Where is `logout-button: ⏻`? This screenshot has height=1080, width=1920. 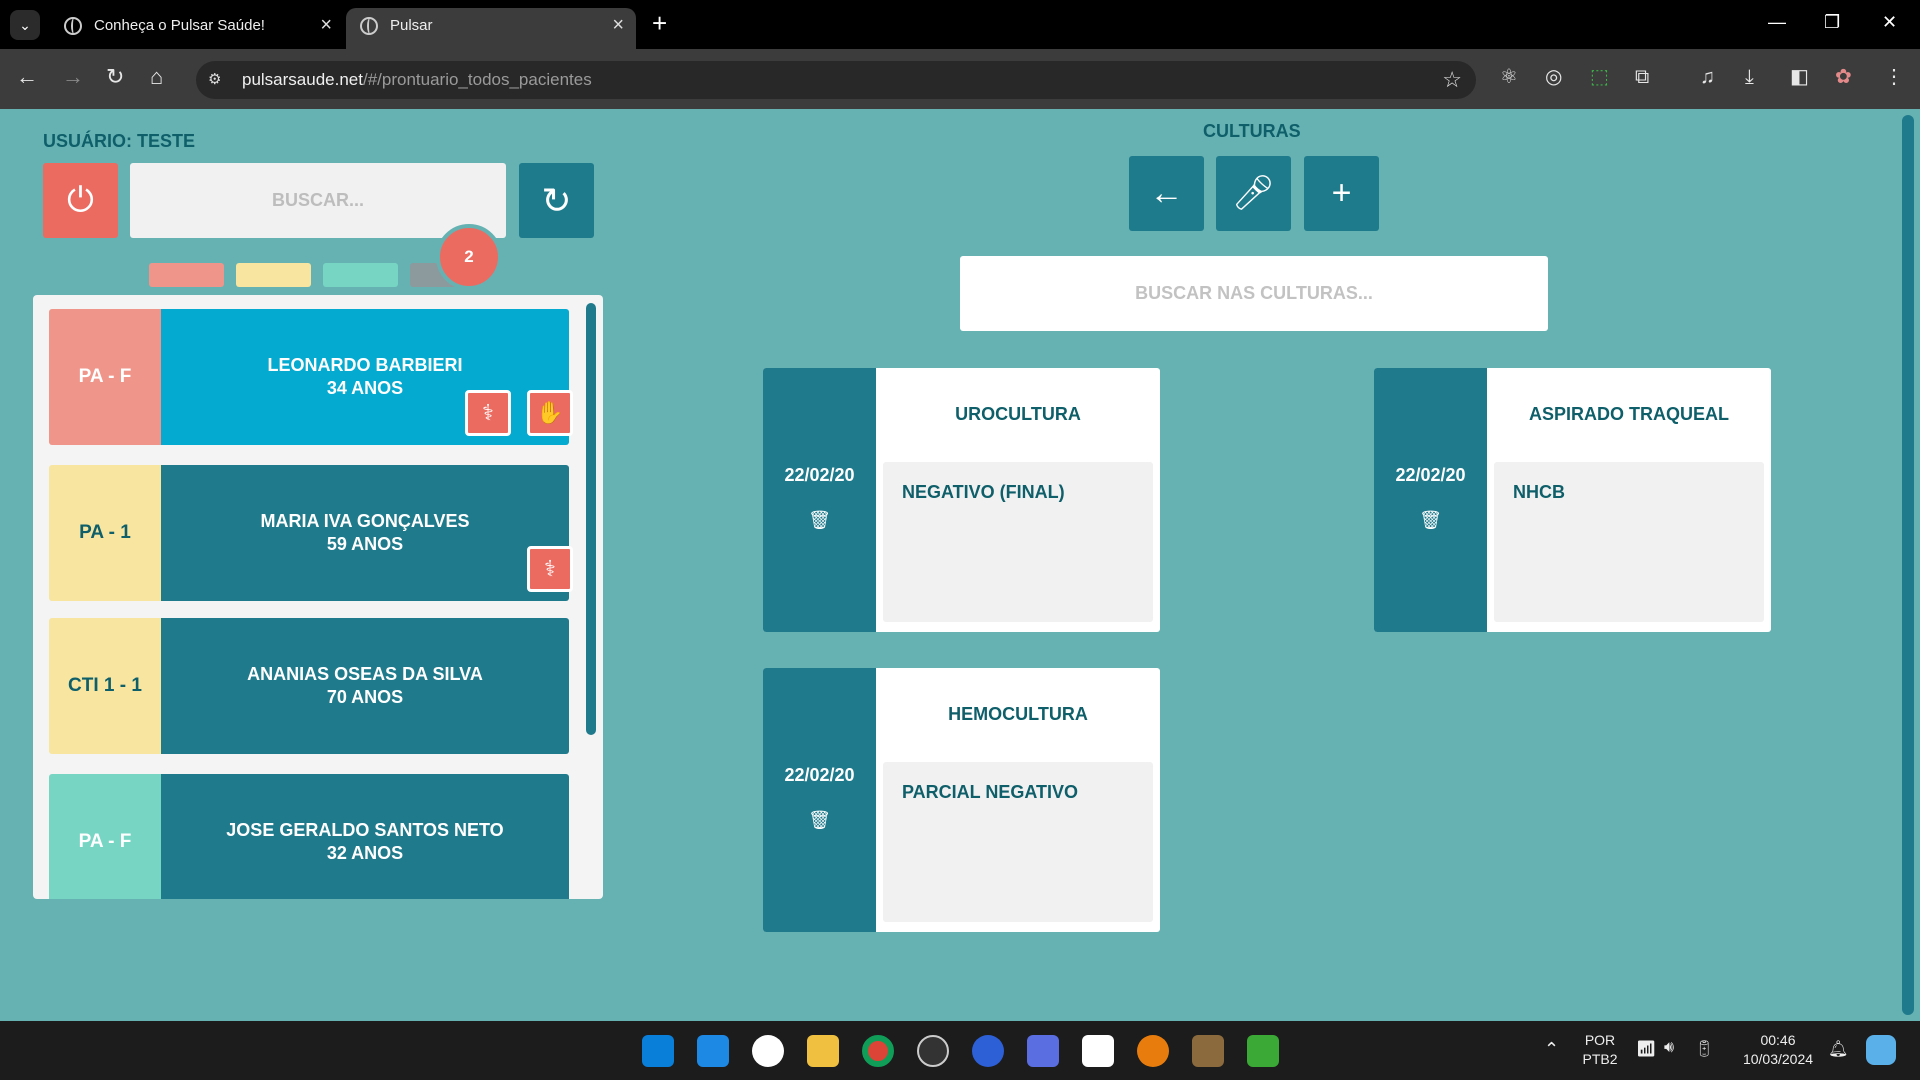 logout-button: ⏻ is located at coordinates (80, 200).